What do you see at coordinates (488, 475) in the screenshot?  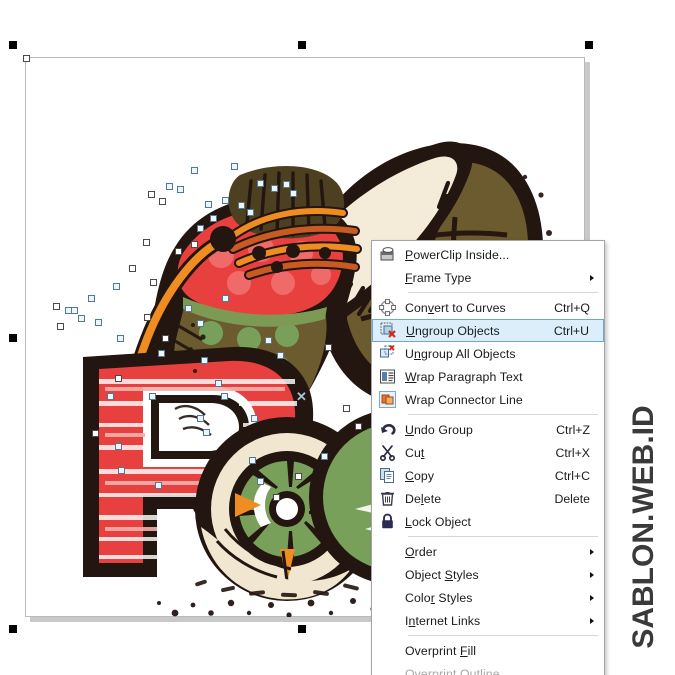 I see `menu-item-copy: Copy Ctrl+C` at bounding box center [488, 475].